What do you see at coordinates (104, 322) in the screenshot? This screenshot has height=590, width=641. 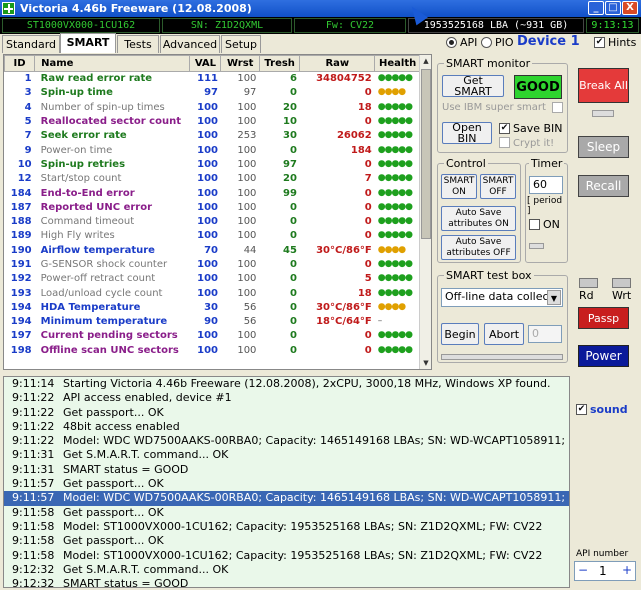 I see `cell-name: Minimum temperature` at bounding box center [104, 322].